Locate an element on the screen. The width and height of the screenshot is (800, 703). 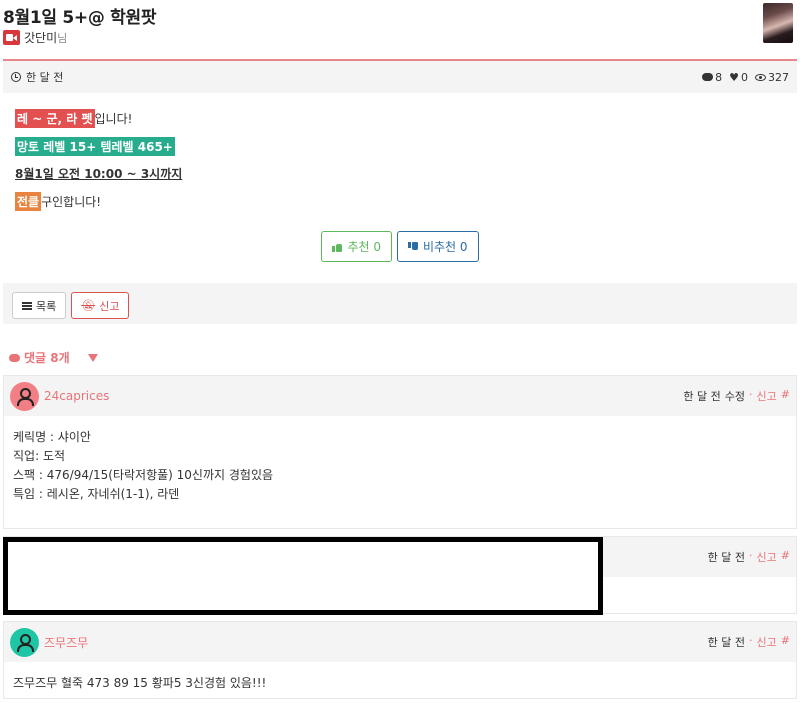
author-avatar is located at coordinates (778, 23).